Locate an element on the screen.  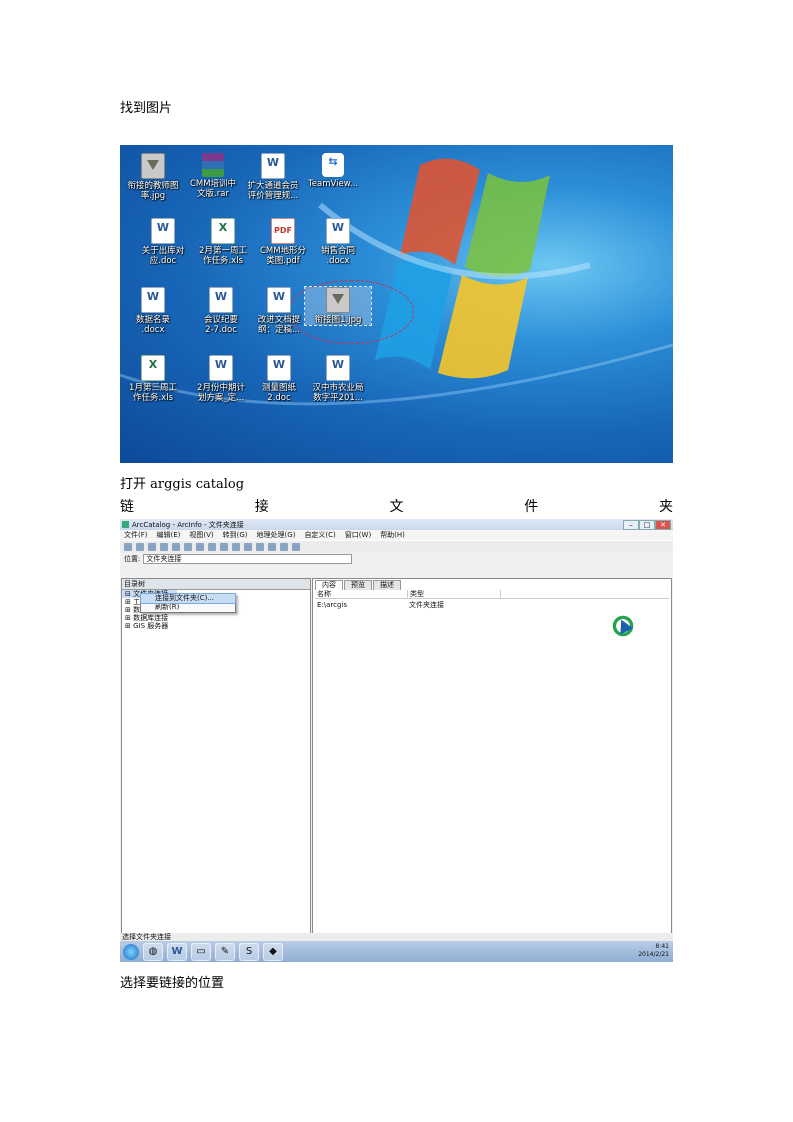
arctoolbox-icon is located at coordinates (284, 547).